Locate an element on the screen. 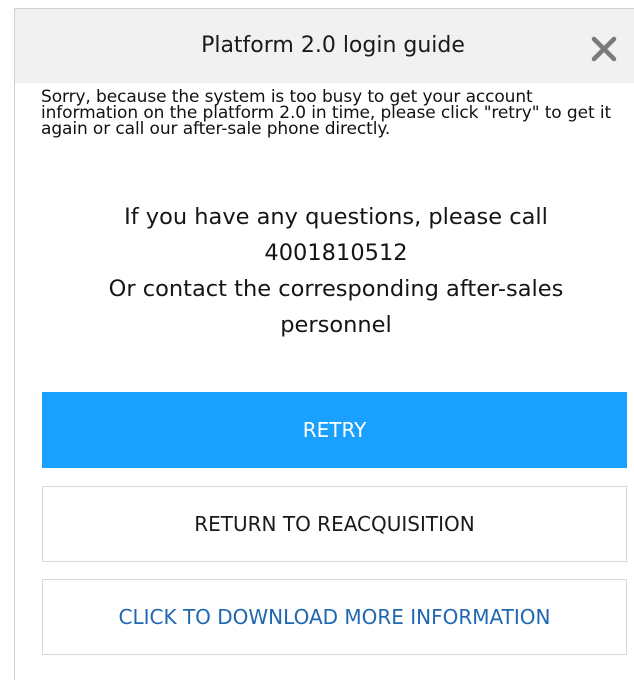 Image resolution: width=634 pixels, height=680 pixels. download-link-label: CLICK TO DOWNLOAD MORE INFORMATION is located at coordinates (334, 617).